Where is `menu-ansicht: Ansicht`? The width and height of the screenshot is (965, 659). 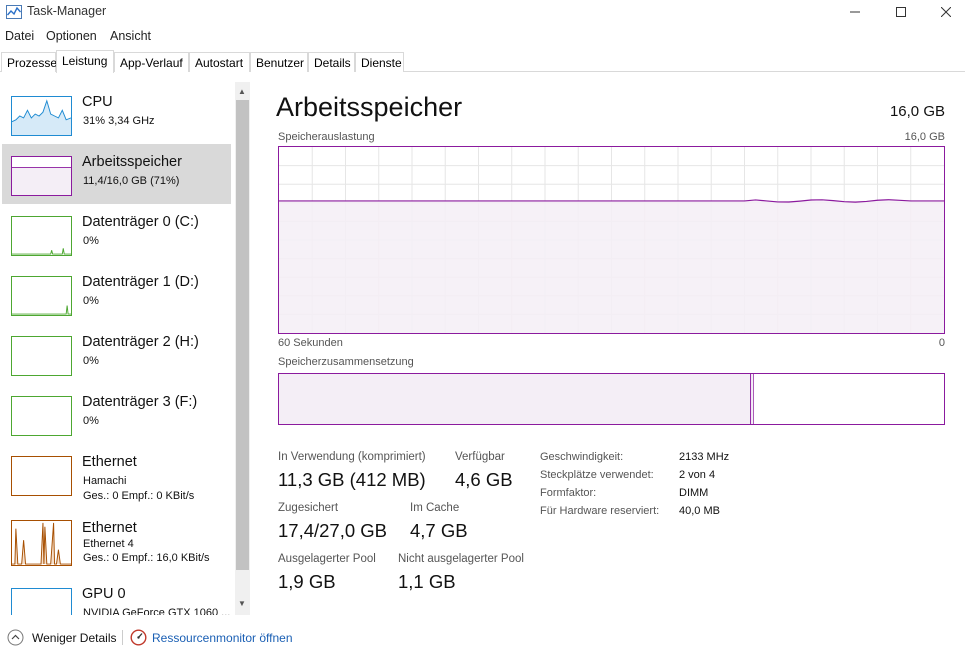 menu-ansicht: Ansicht is located at coordinates (130, 36).